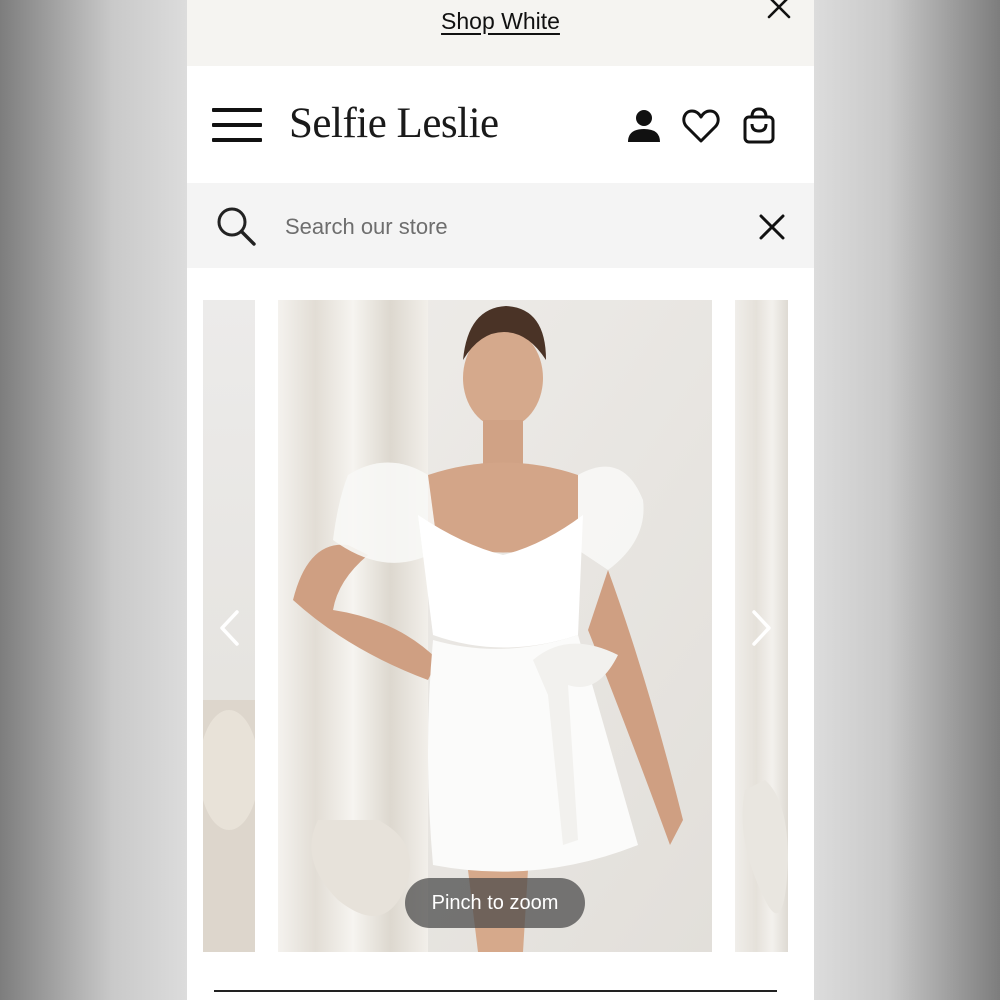 Image resolution: width=1000 pixels, height=1000 pixels. Describe the element at coordinates (229, 628) in the screenshot. I see `previous-arrow-icon` at that location.